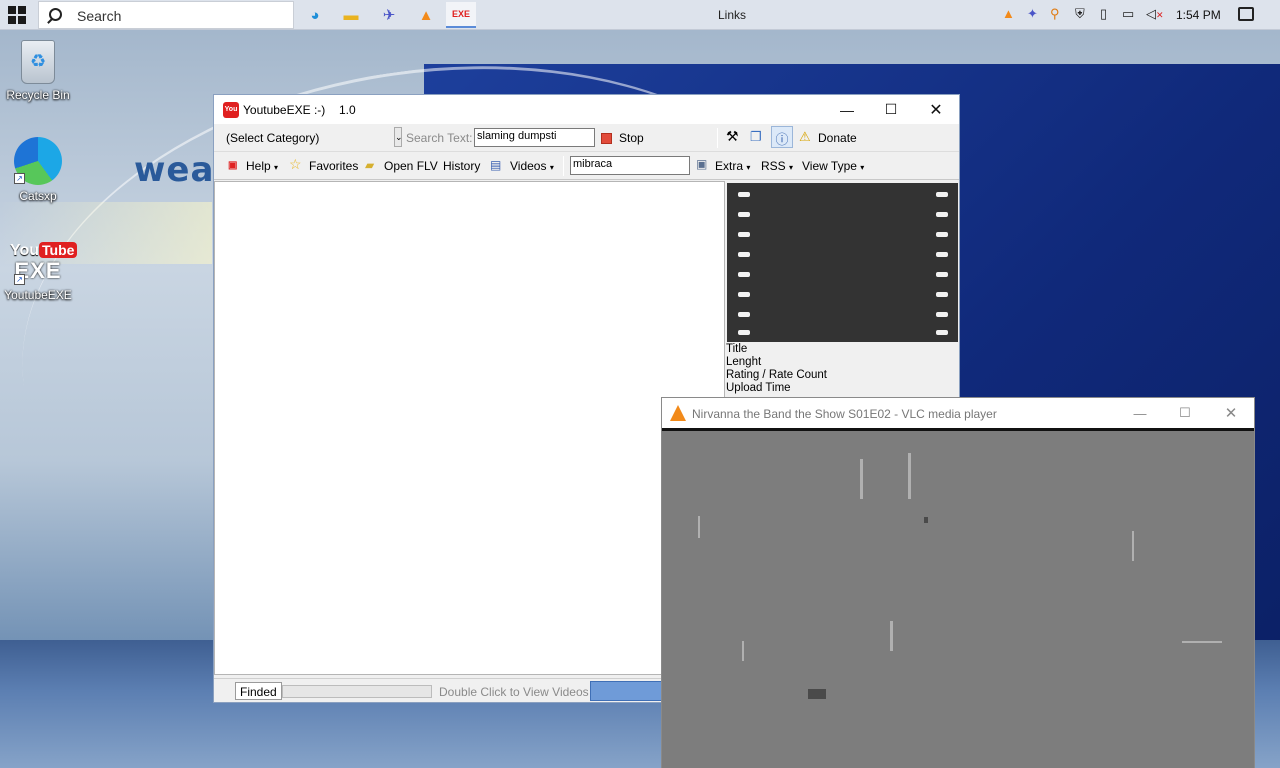 Image resolution: width=1280 pixels, height=768 pixels. Describe the element at coordinates (461, 166) in the screenshot. I see `history-button: History` at that location.